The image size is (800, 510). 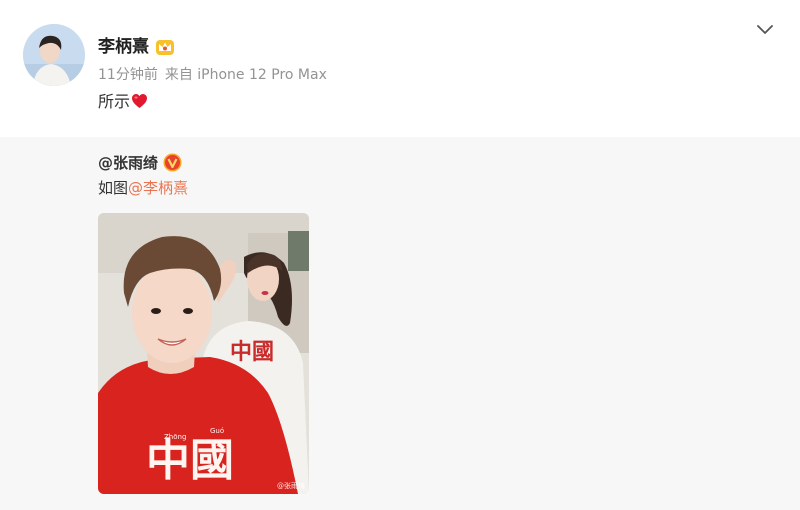 What do you see at coordinates (113, 188) in the screenshot?
I see `original-text-prefix: 如图` at bounding box center [113, 188].